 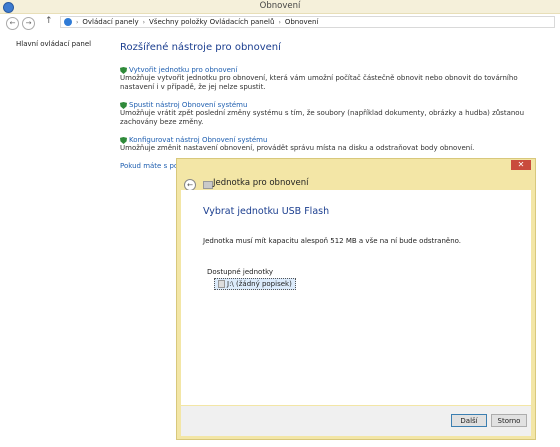 What do you see at coordinates (302, 22) in the screenshot?
I see `breadcrumb-item: Obnovení` at bounding box center [302, 22].